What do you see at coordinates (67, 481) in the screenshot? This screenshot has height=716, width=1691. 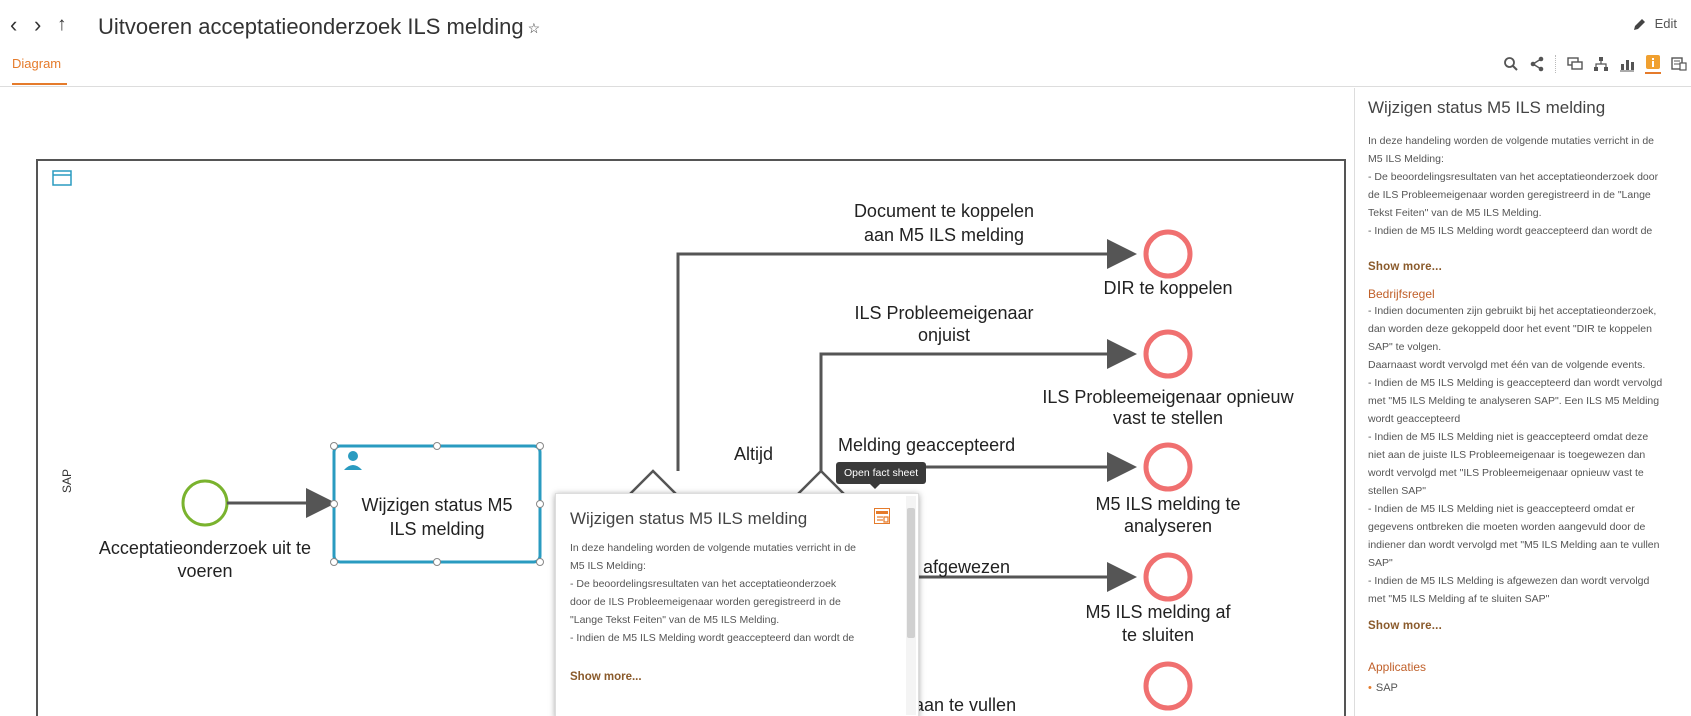 I see `pool-label: SAP` at bounding box center [67, 481].